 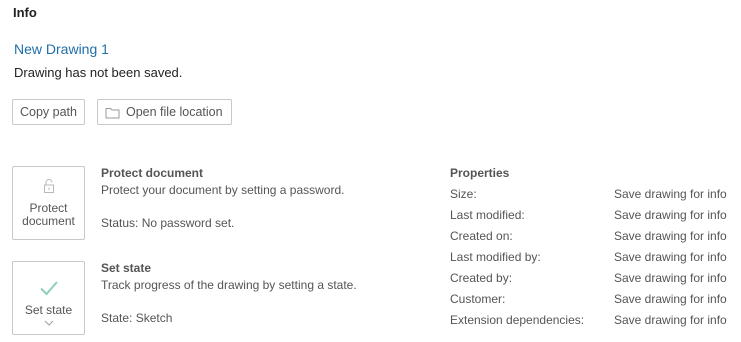 I want to click on chevron-down-icon, so click(x=48, y=323).